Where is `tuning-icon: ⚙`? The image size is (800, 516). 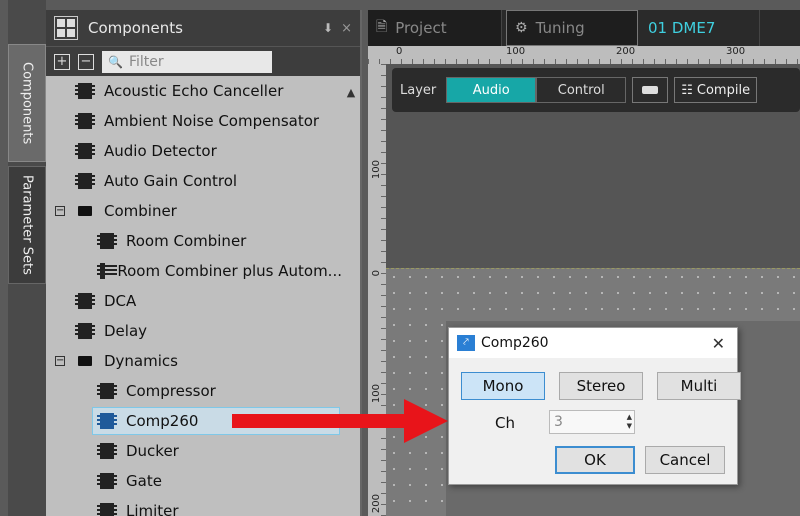
tuning-icon: ⚙ is located at coordinates (521, 28).